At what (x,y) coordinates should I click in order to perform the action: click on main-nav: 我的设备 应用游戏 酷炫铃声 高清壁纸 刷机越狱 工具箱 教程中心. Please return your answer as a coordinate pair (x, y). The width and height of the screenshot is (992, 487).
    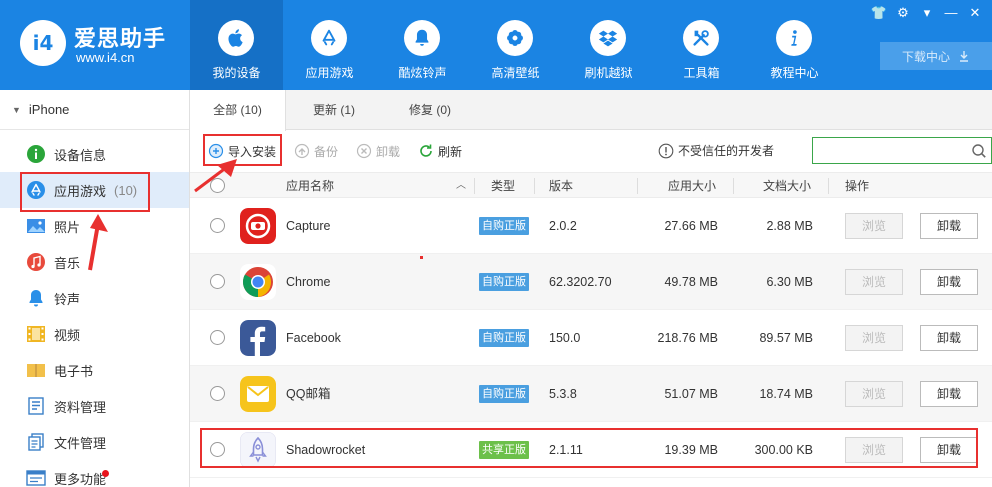
    Looking at the image, I should click on (515, 45).